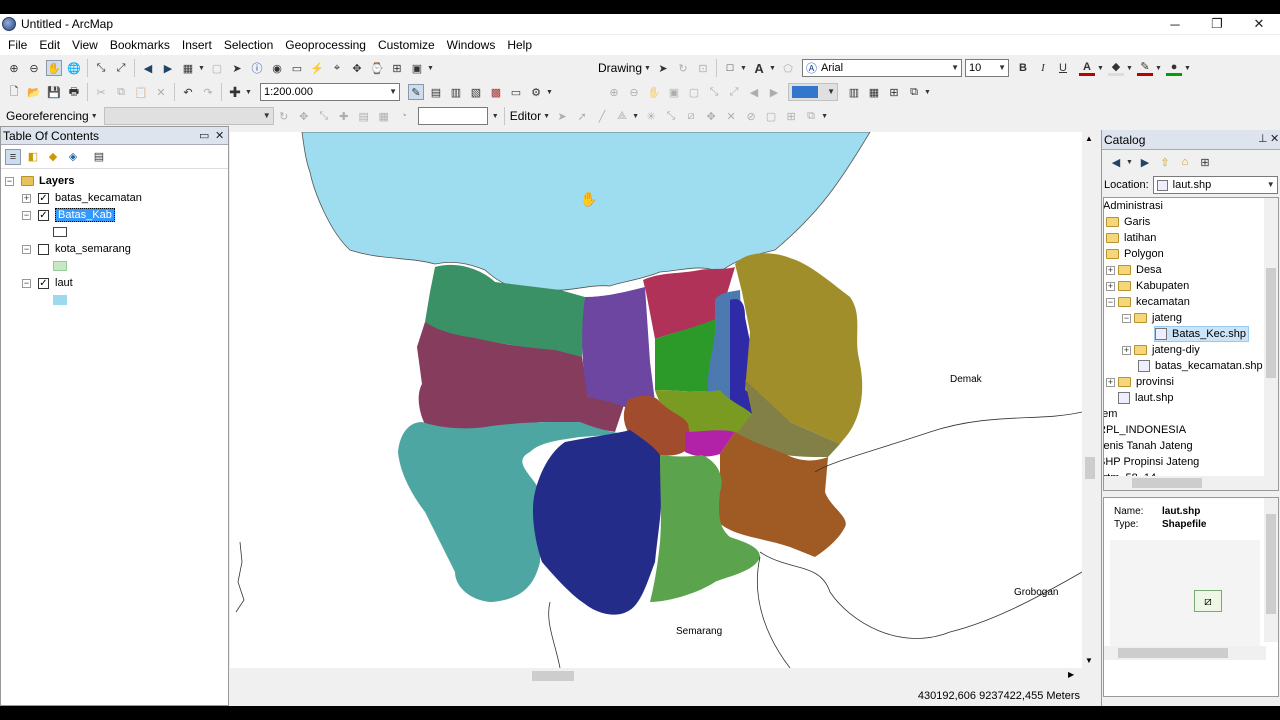 This screenshot has width=1280, height=720. Describe the element at coordinates (1134, 270) in the screenshot. I see `catalog-tree-item: + Desa` at that location.